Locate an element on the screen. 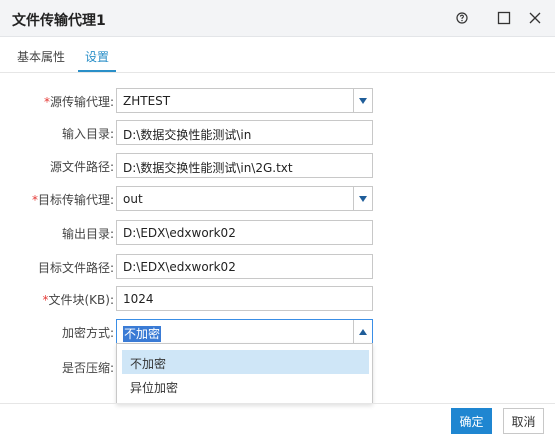 The height and width of the screenshot is (442, 555). form-row-encryption: 加密方式: 不加密 is located at coordinates (277, 331).